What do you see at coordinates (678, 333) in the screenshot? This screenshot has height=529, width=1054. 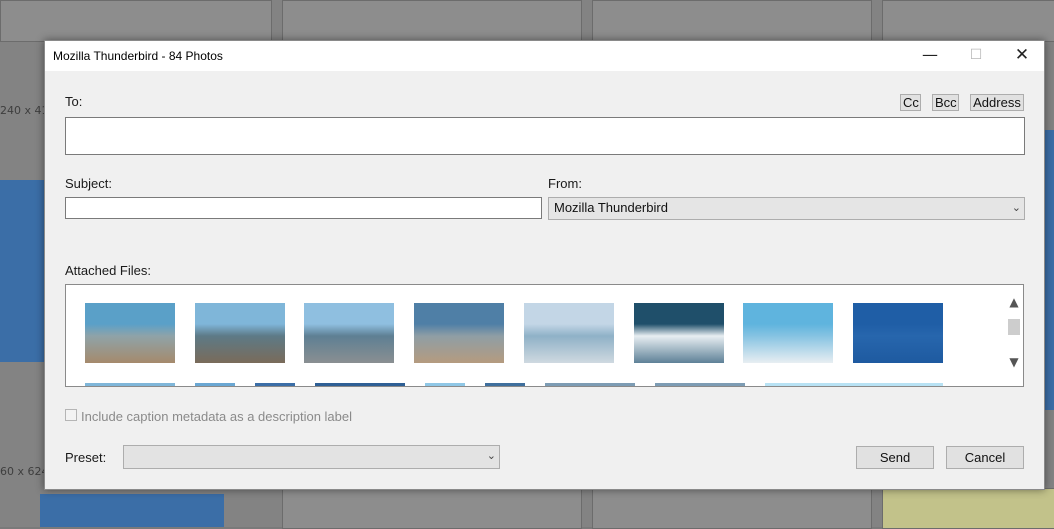 I see `surfer-riding-photo` at bounding box center [678, 333].